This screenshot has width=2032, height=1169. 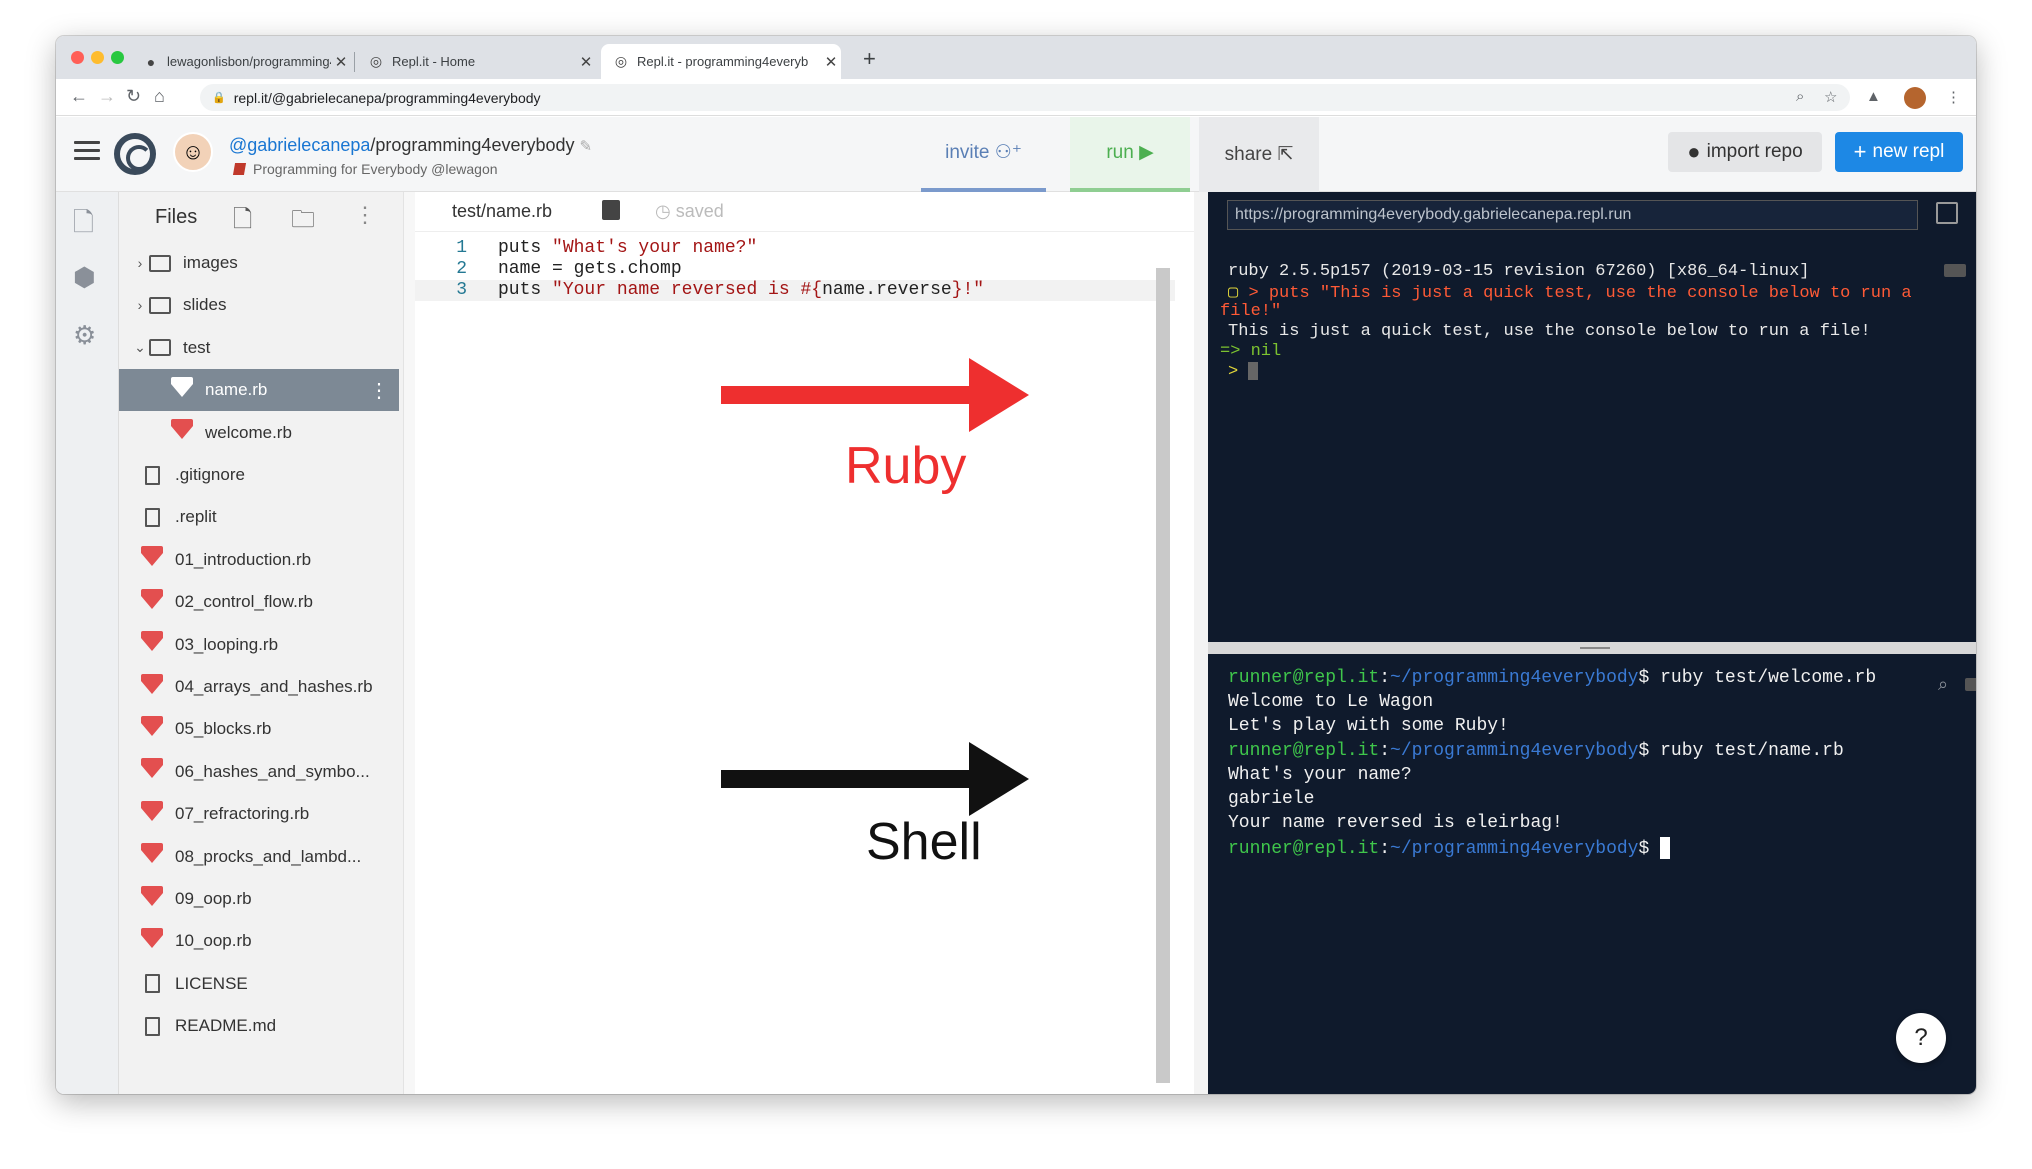 What do you see at coordinates (586, 146) in the screenshot?
I see `edit-pencil-icon: ✎` at bounding box center [586, 146].